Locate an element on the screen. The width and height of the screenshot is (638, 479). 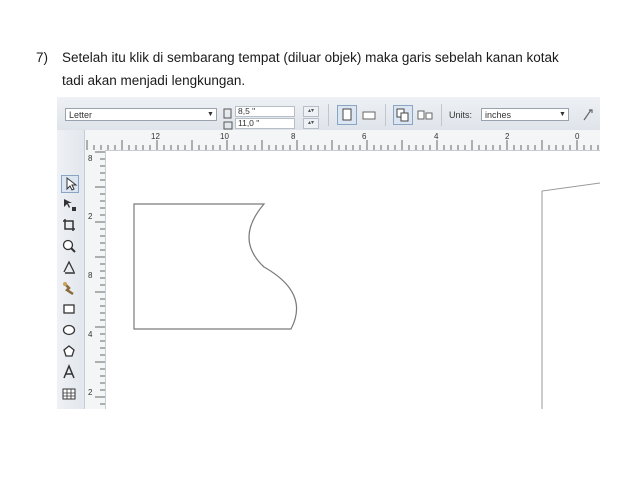
text-tool is located at coordinates (70, 373).